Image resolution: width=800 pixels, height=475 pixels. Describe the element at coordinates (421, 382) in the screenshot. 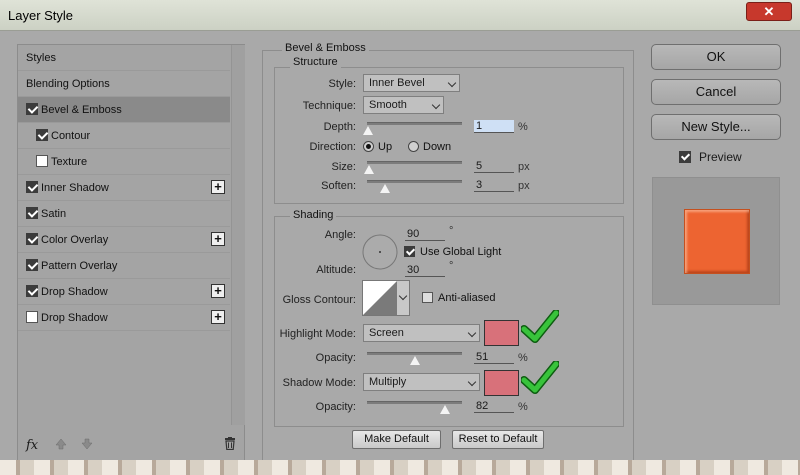

I see `shadow-mode-dropdown: Multiply` at that location.